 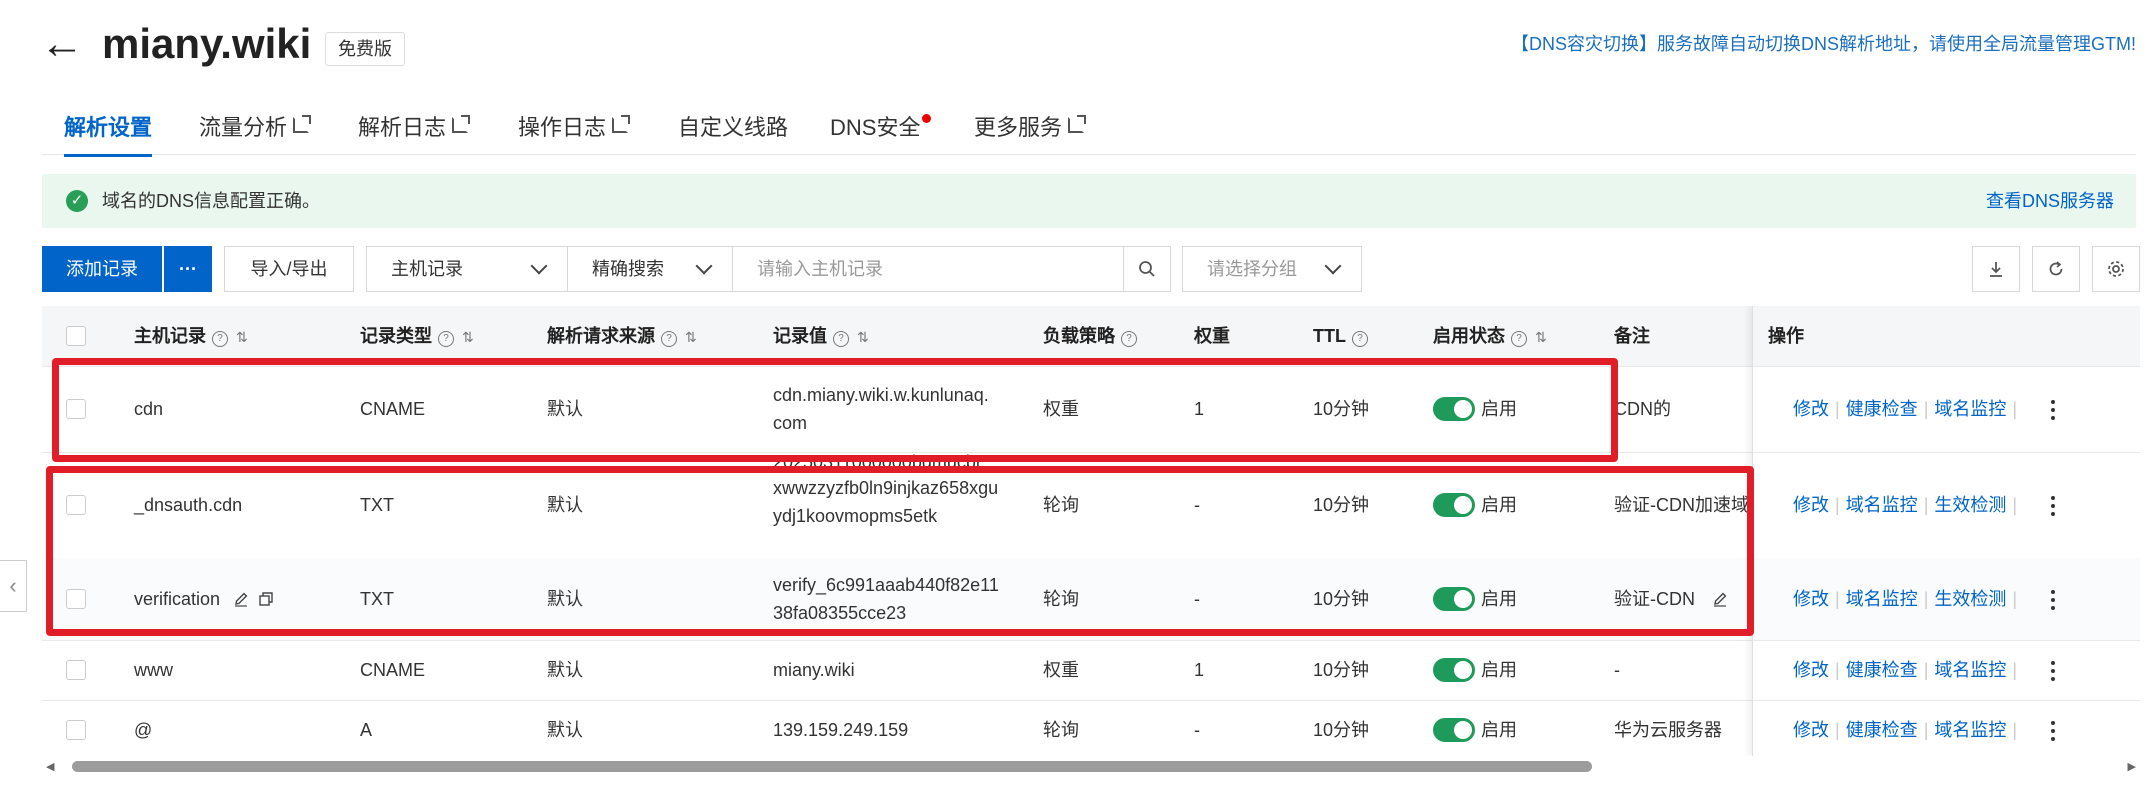 I want to click on tab-operation-logs: 操作日志, so click(x=574, y=131).